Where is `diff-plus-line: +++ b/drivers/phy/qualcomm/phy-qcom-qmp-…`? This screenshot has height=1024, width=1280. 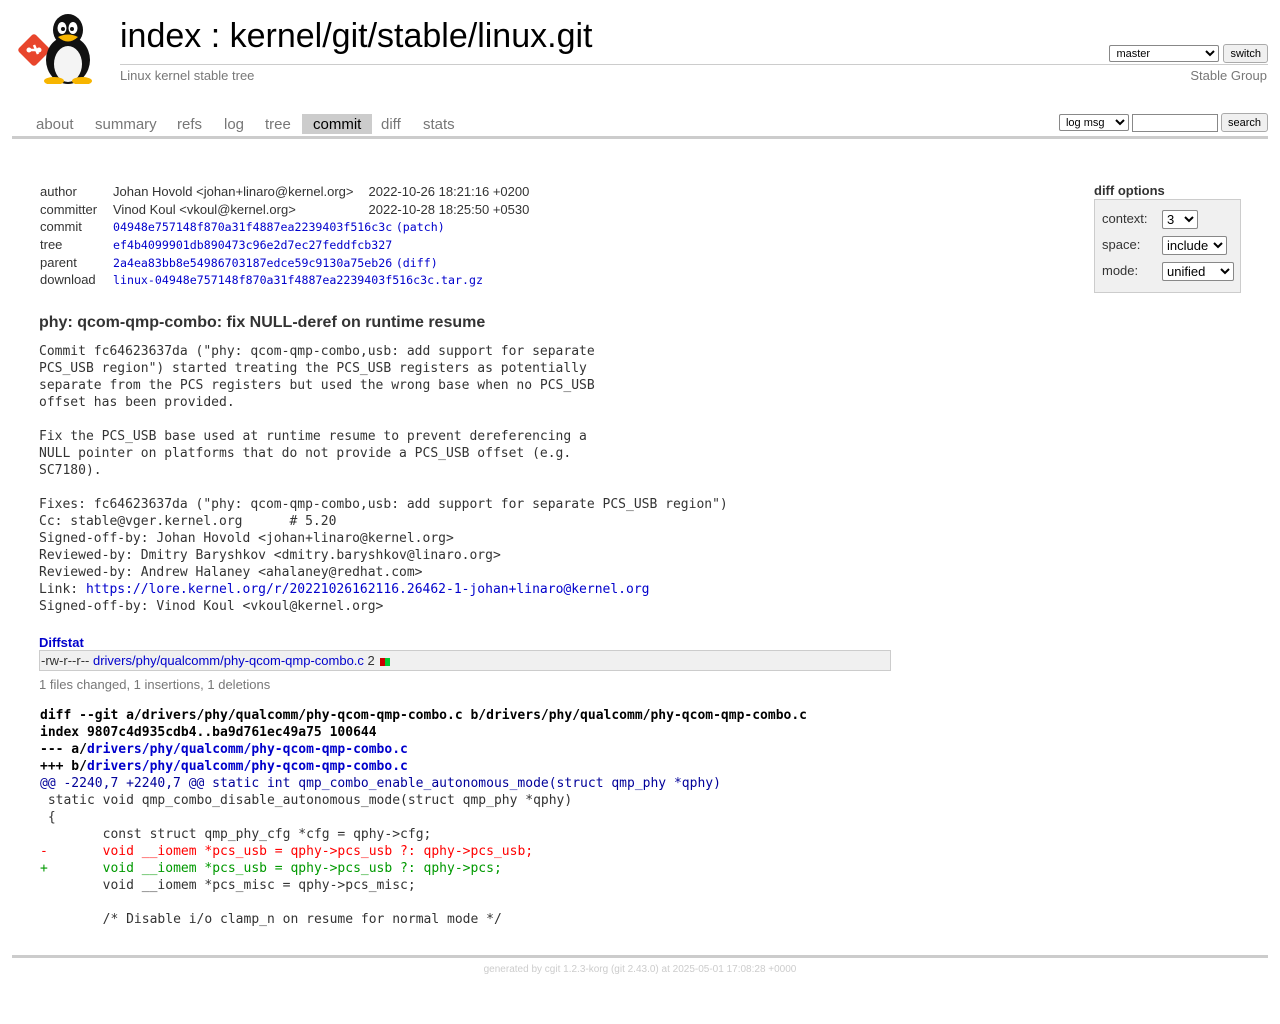
diff-plus-line: +++ b/drivers/phy/qualcomm/phy-qcom-qmp-… is located at coordinates (423, 766).